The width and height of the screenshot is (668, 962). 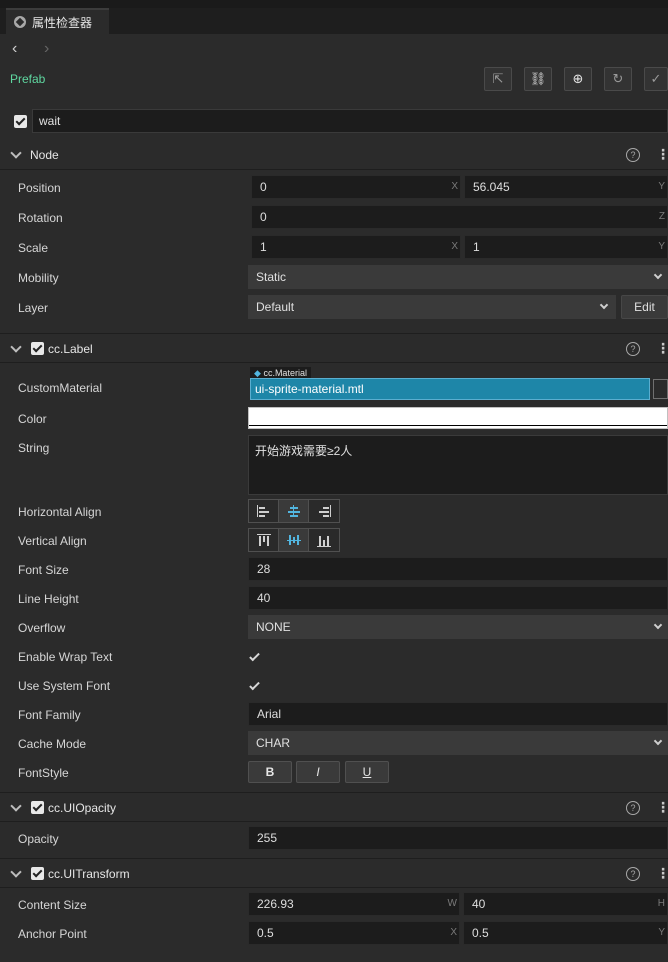 I want to click on anchor-x-input: 0.5 X, so click(x=354, y=933).